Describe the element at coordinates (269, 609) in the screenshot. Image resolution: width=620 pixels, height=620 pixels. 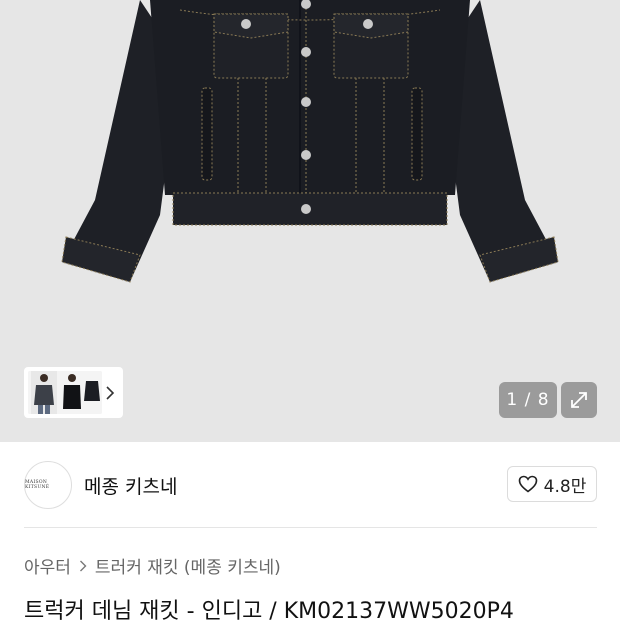
I see `product-title: 트럭커 데님 재킷 - 인디고 / KM02137WW5020P4` at that location.